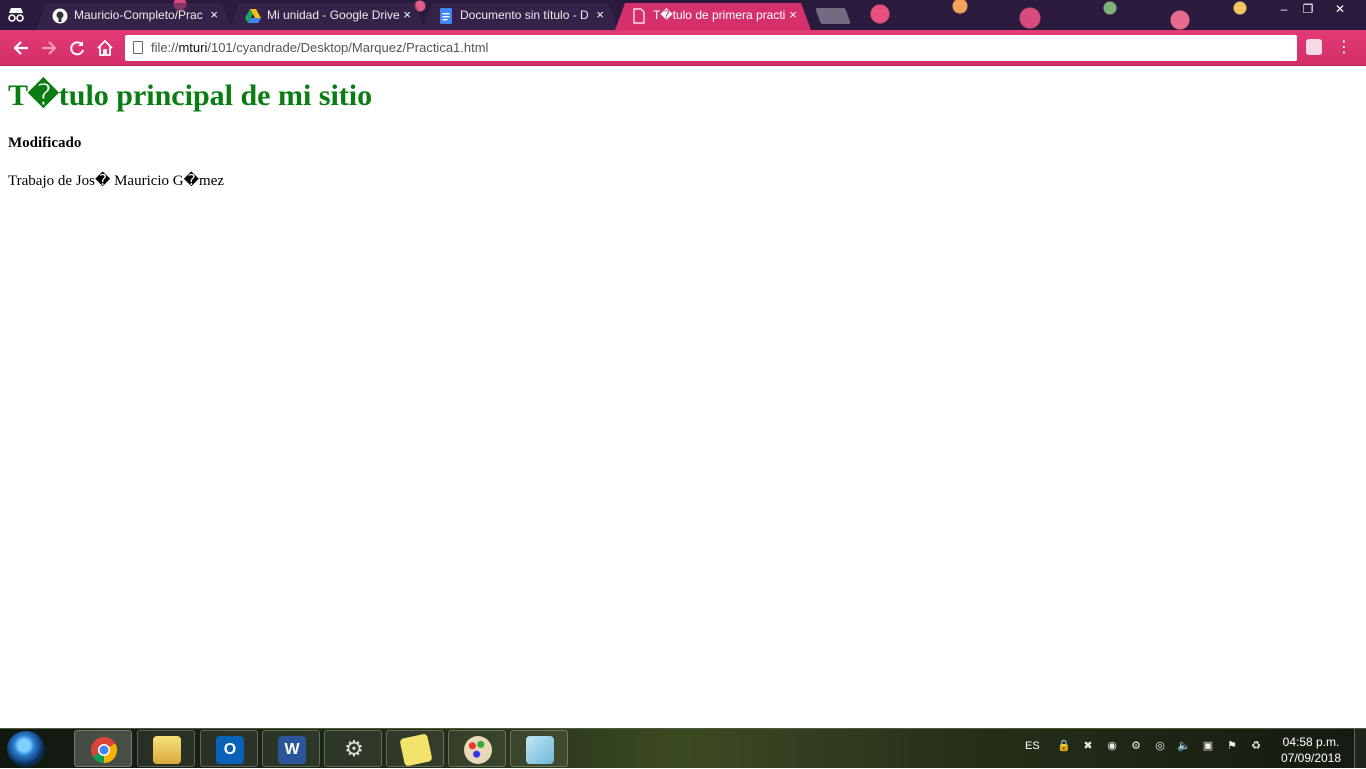 This screenshot has height=769, width=1366. Describe the element at coordinates (16, 15) in the screenshot. I see `incognito-icon` at that location.